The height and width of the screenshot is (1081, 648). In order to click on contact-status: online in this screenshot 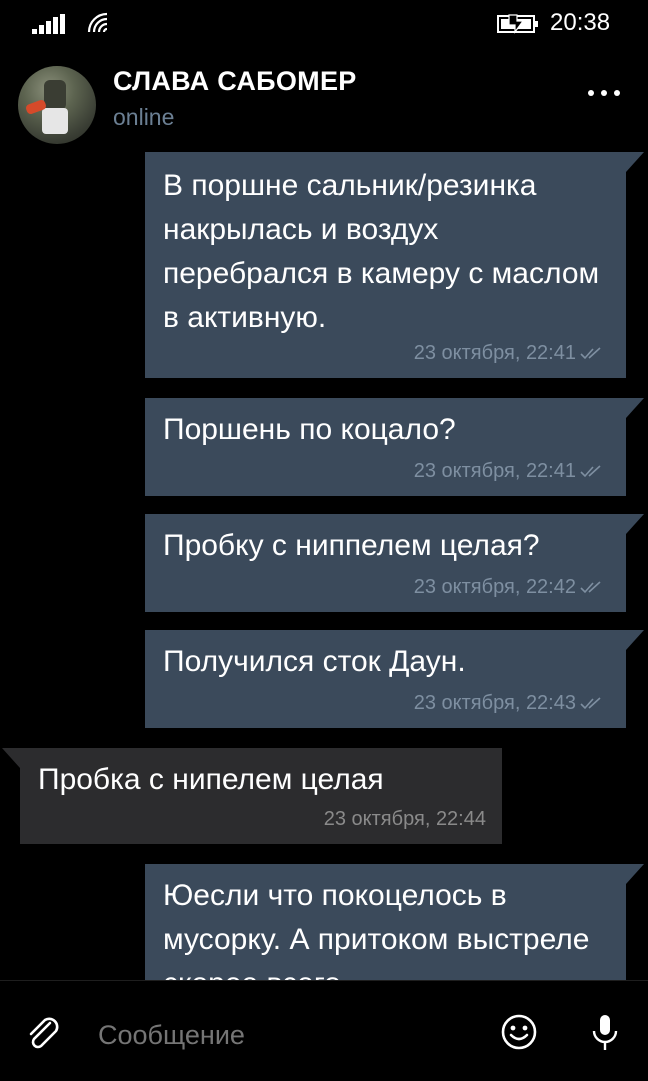, I will do `click(144, 117)`.